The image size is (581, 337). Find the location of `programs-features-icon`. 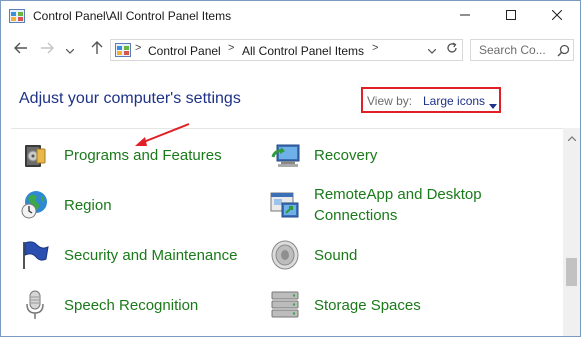

programs-features-icon is located at coordinates (35, 155).